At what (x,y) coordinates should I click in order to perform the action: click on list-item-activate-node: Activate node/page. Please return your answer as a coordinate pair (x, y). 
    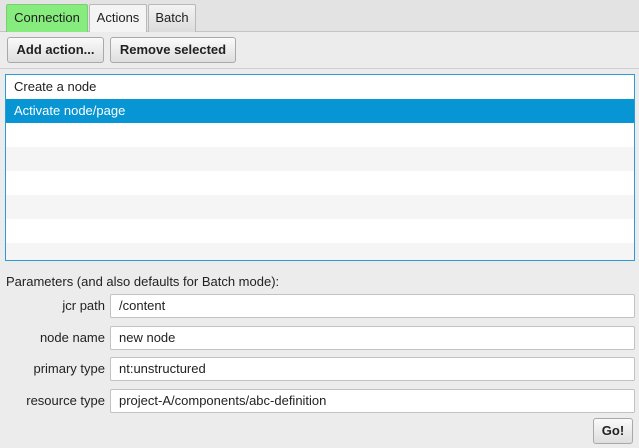
    Looking at the image, I should click on (320, 111).